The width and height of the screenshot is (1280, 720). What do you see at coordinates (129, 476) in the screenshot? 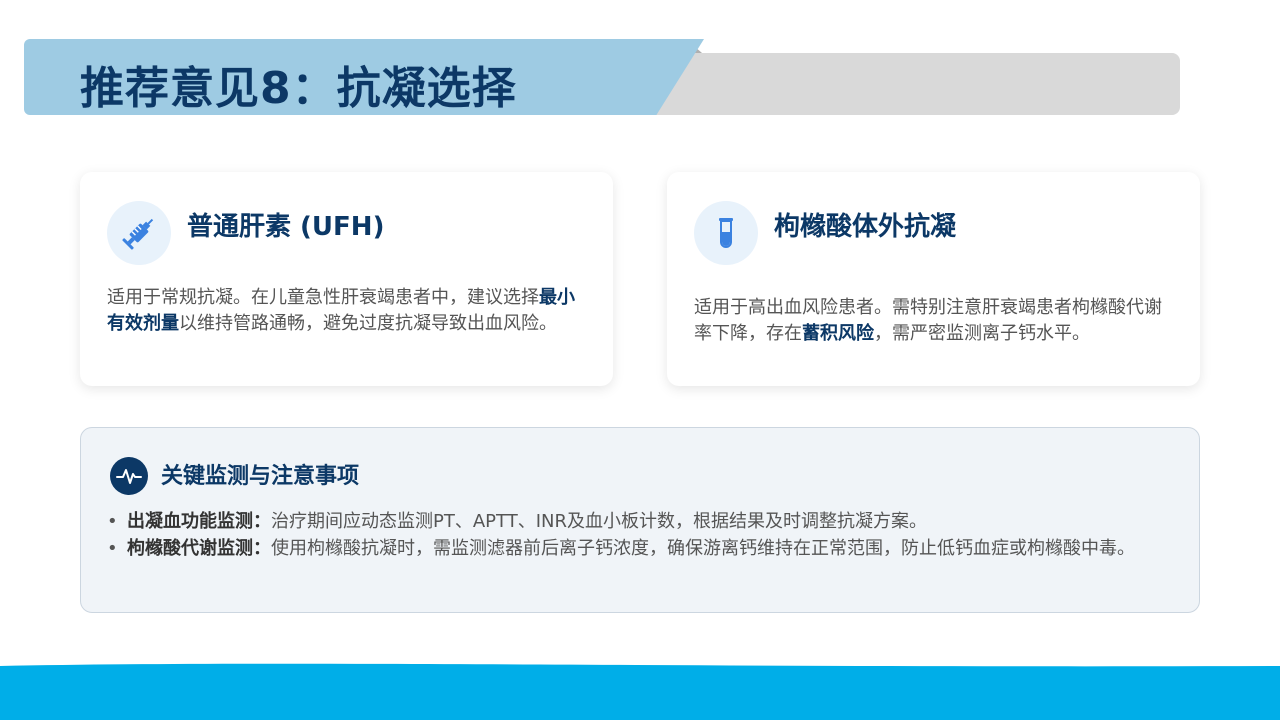
I see `heartbeat-icon` at bounding box center [129, 476].